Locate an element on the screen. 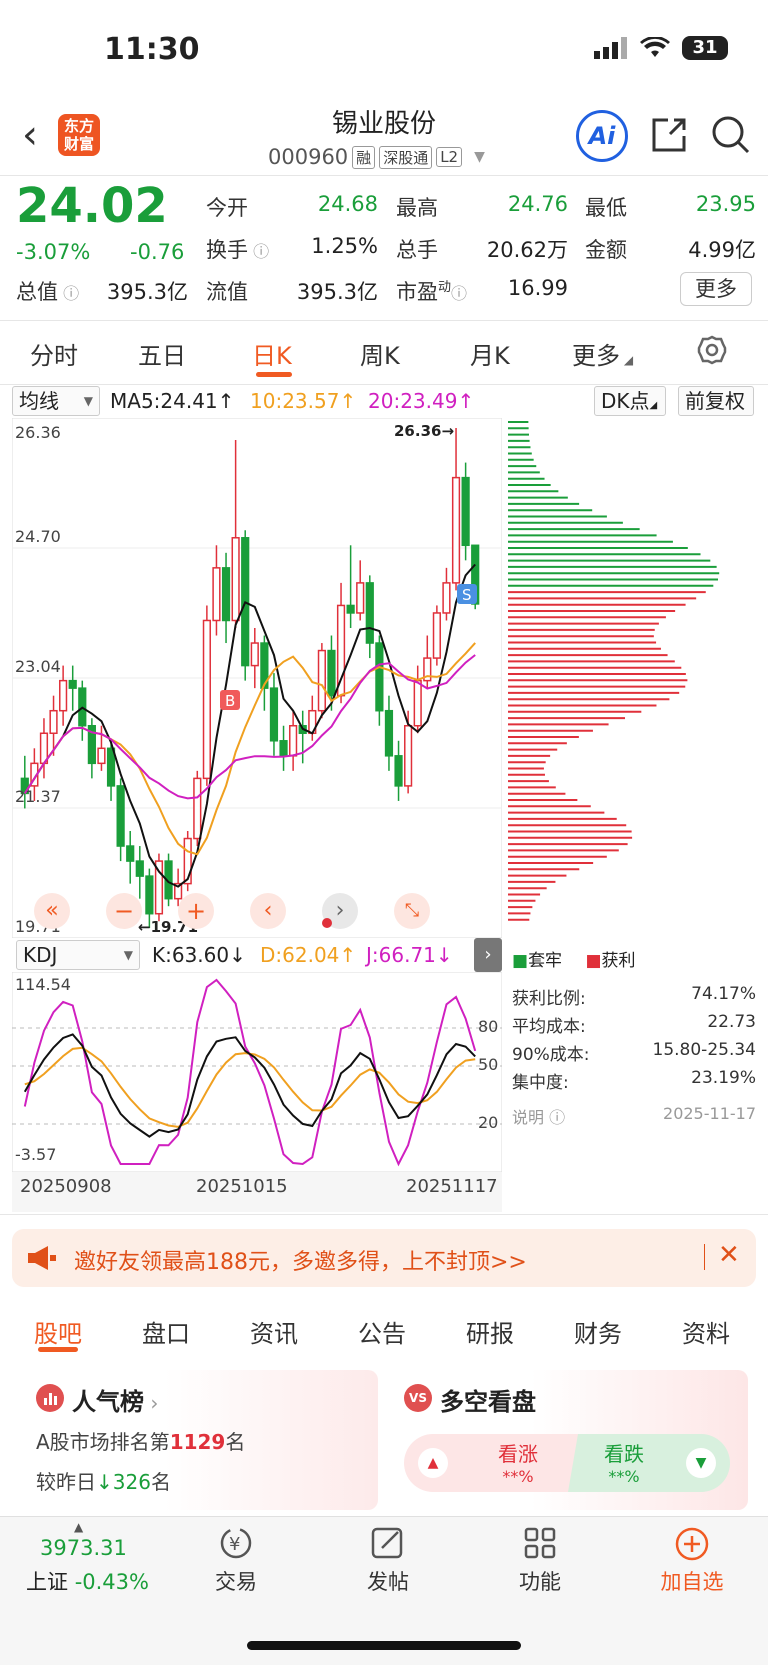 The width and height of the screenshot is (768, 1665). chip-date: 2025-11-17 is located at coordinates (709, 1113).